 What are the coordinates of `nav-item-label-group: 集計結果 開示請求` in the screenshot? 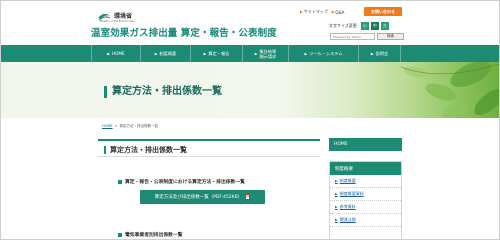 It's located at (267, 54).